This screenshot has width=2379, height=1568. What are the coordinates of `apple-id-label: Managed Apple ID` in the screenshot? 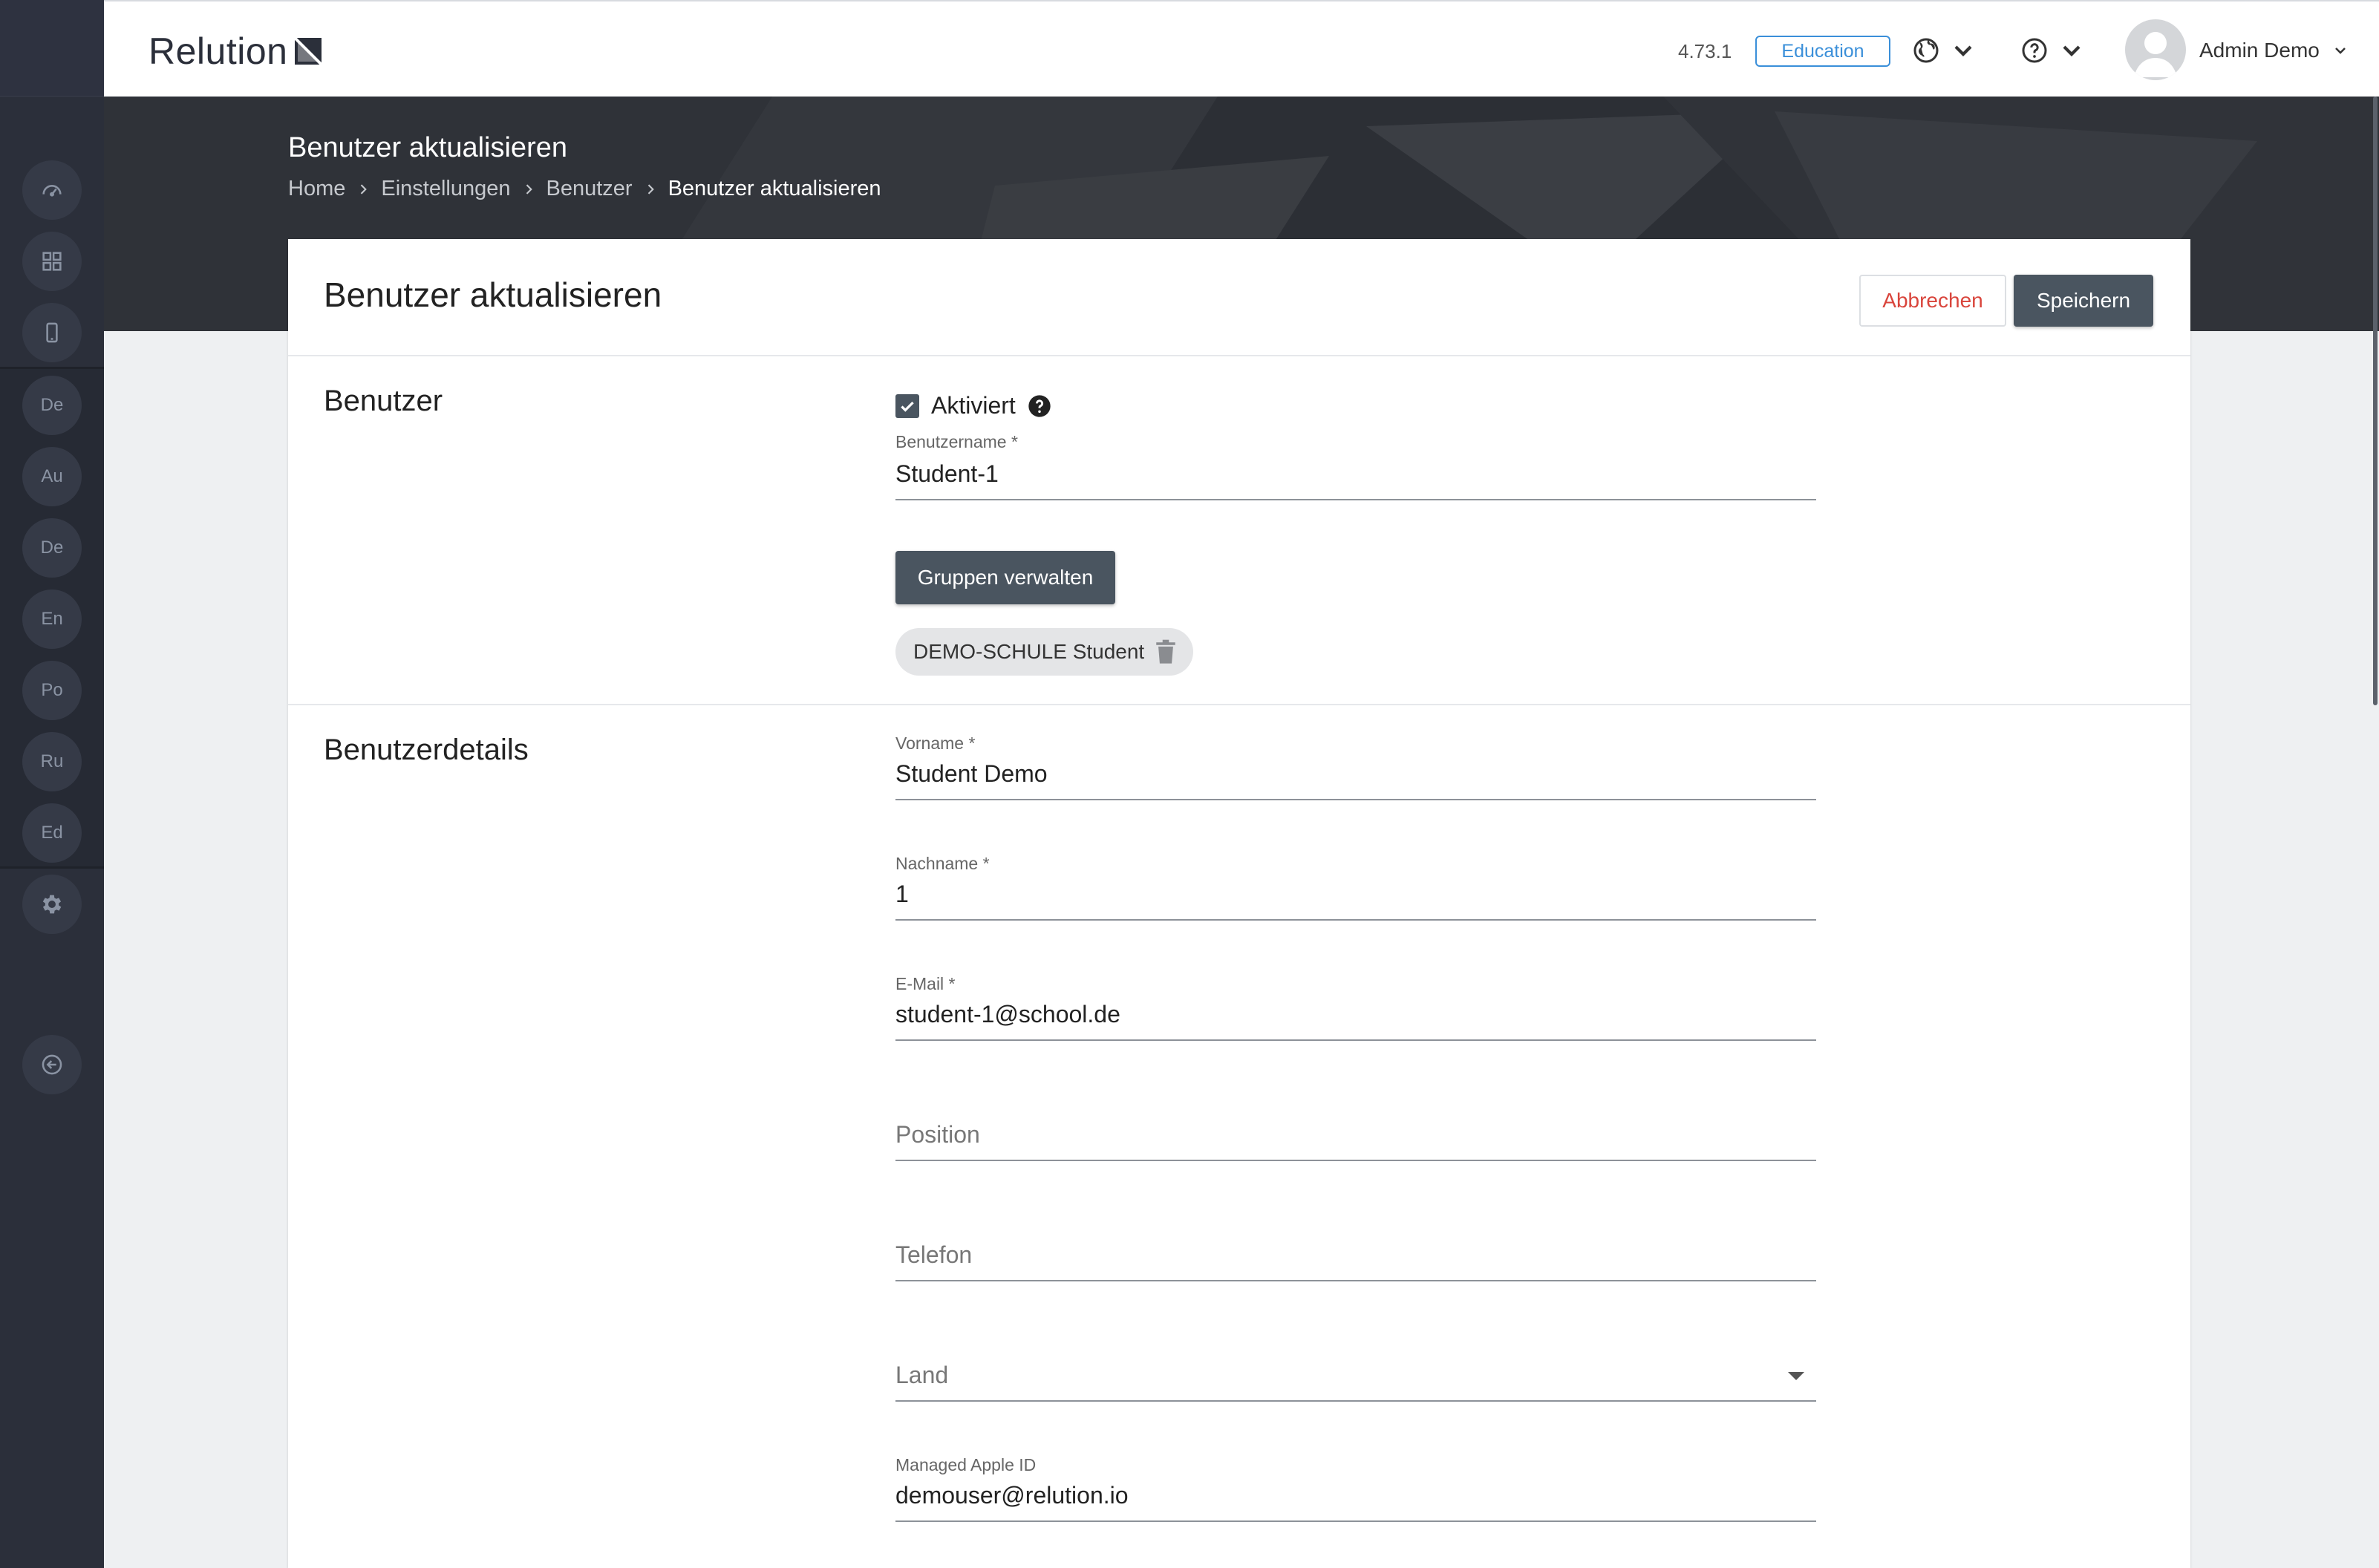 It's located at (966, 1464).